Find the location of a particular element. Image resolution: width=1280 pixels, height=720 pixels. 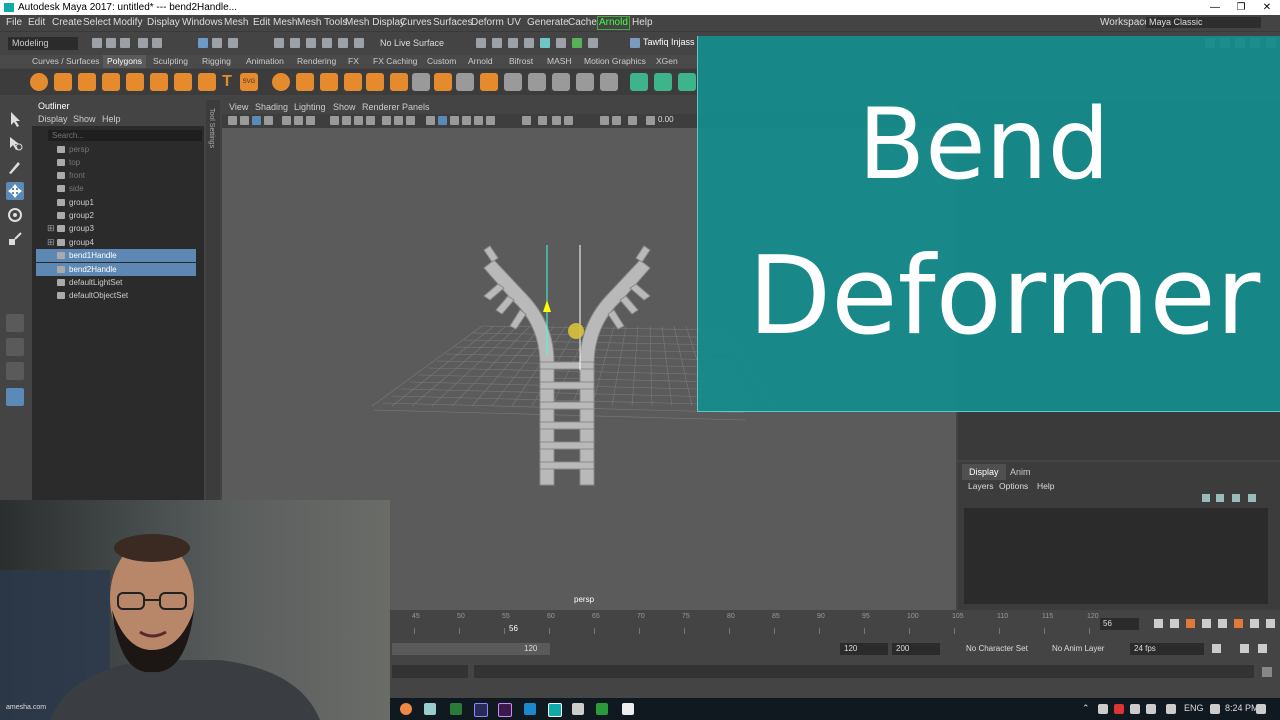

render-icon is located at coordinates (529, 43).